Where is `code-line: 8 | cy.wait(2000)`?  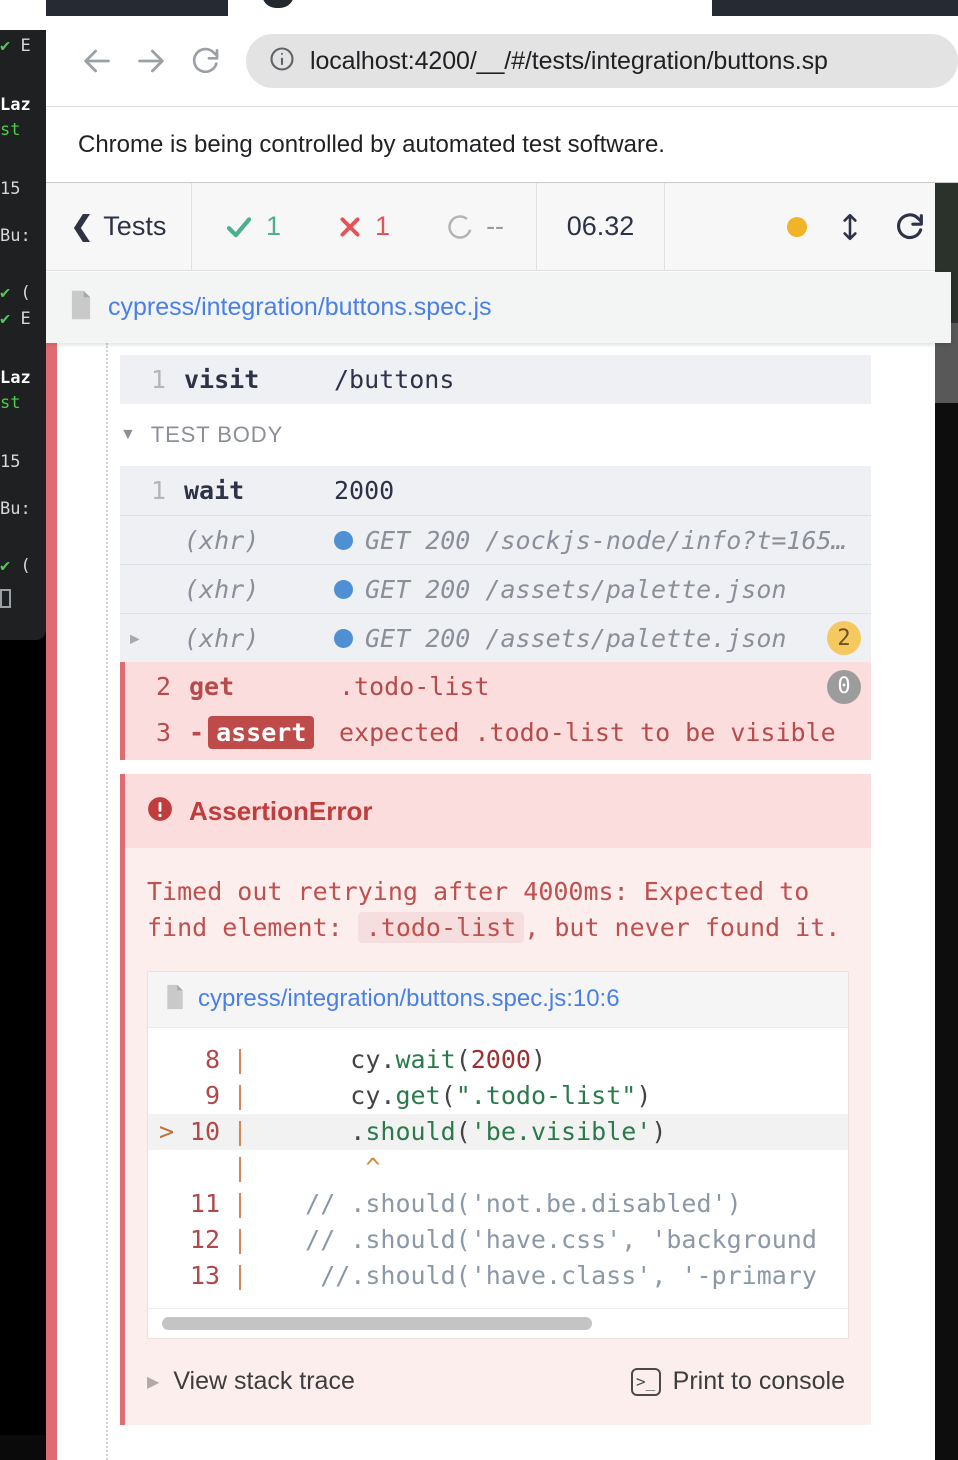
code-line: 8 | cy.wait(2000) is located at coordinates (498, 1060).